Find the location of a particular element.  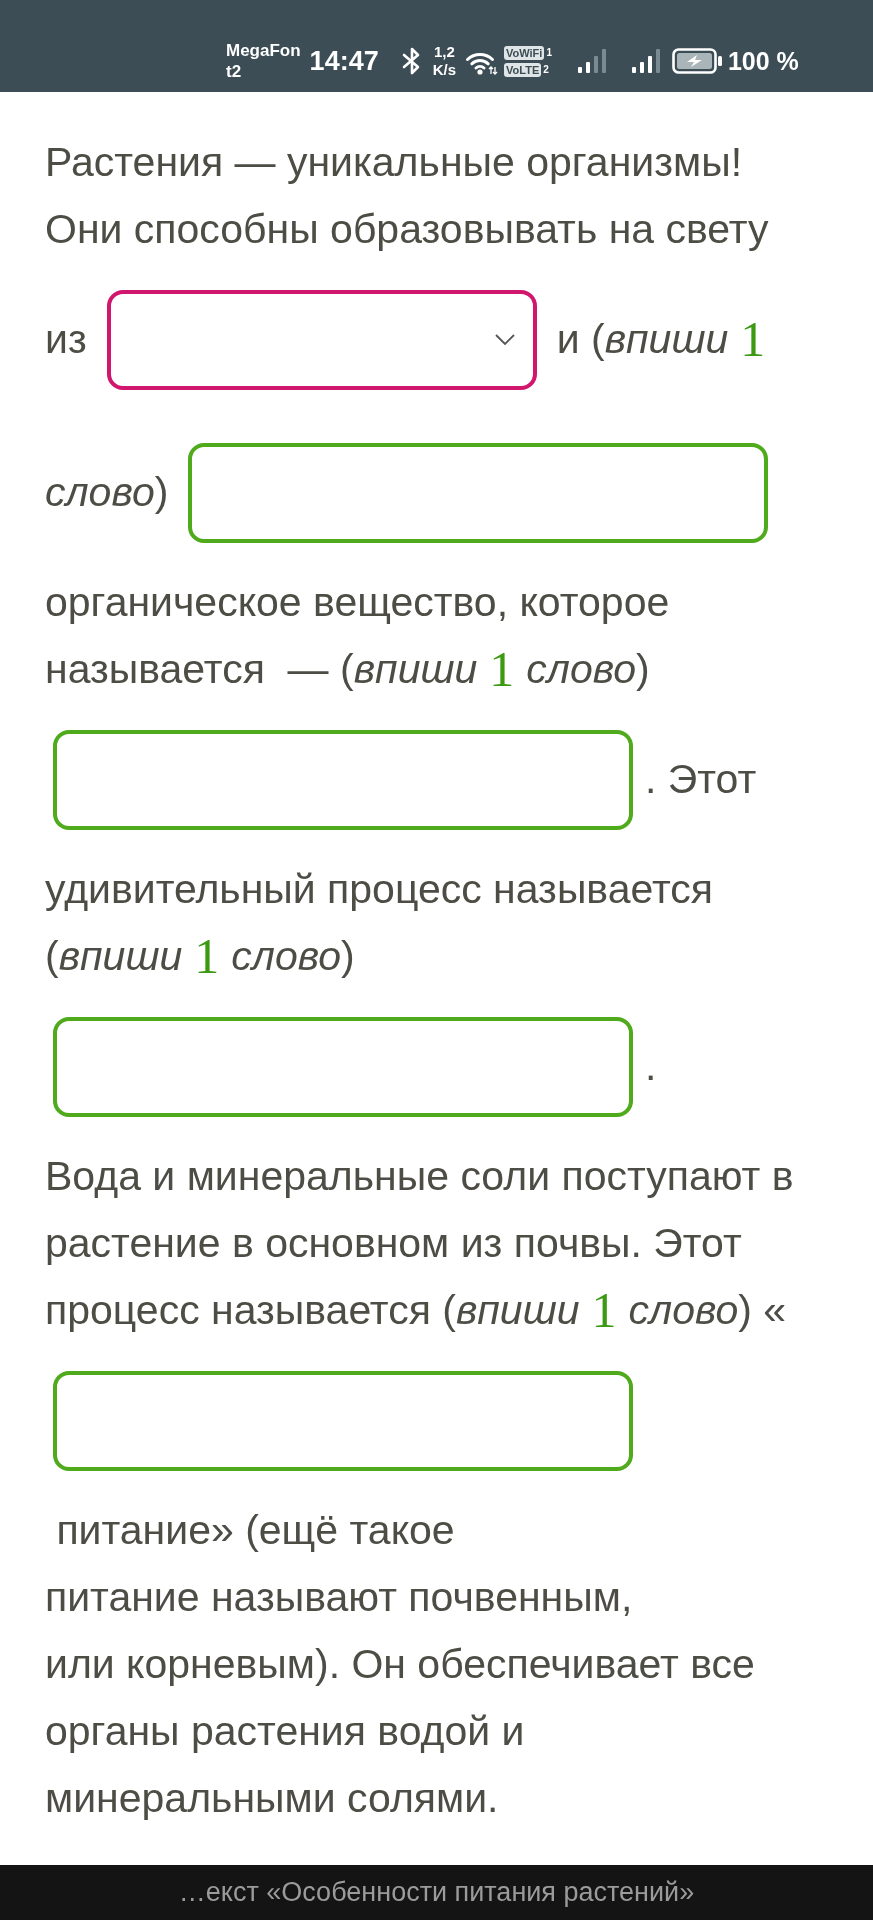

question-text: из is located at coordinates (66, 339).